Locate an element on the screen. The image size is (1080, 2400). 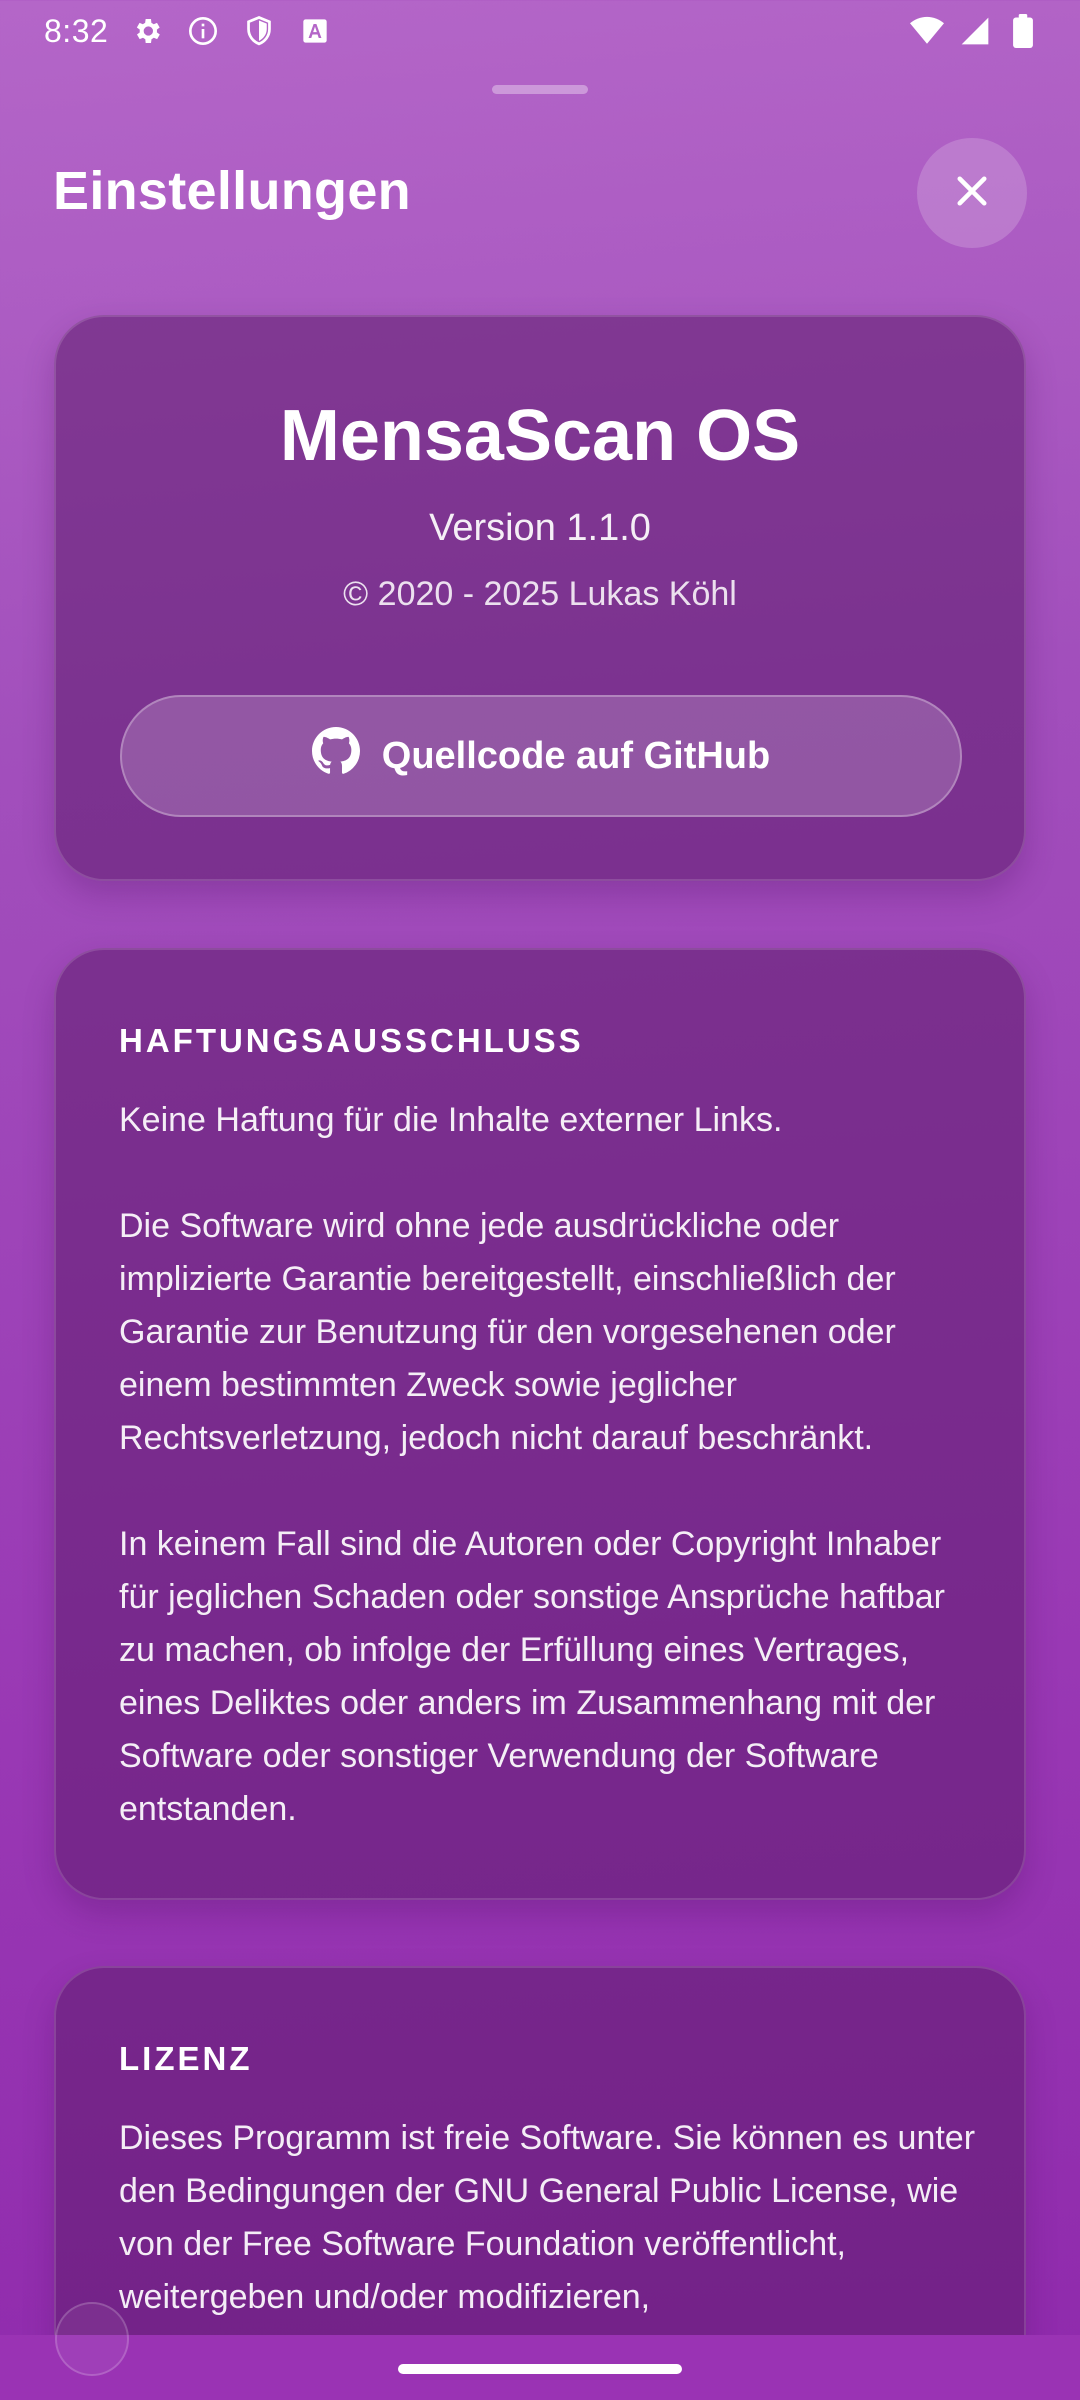
status-bar-left: 8:32 is located at coordinates (188, 31).